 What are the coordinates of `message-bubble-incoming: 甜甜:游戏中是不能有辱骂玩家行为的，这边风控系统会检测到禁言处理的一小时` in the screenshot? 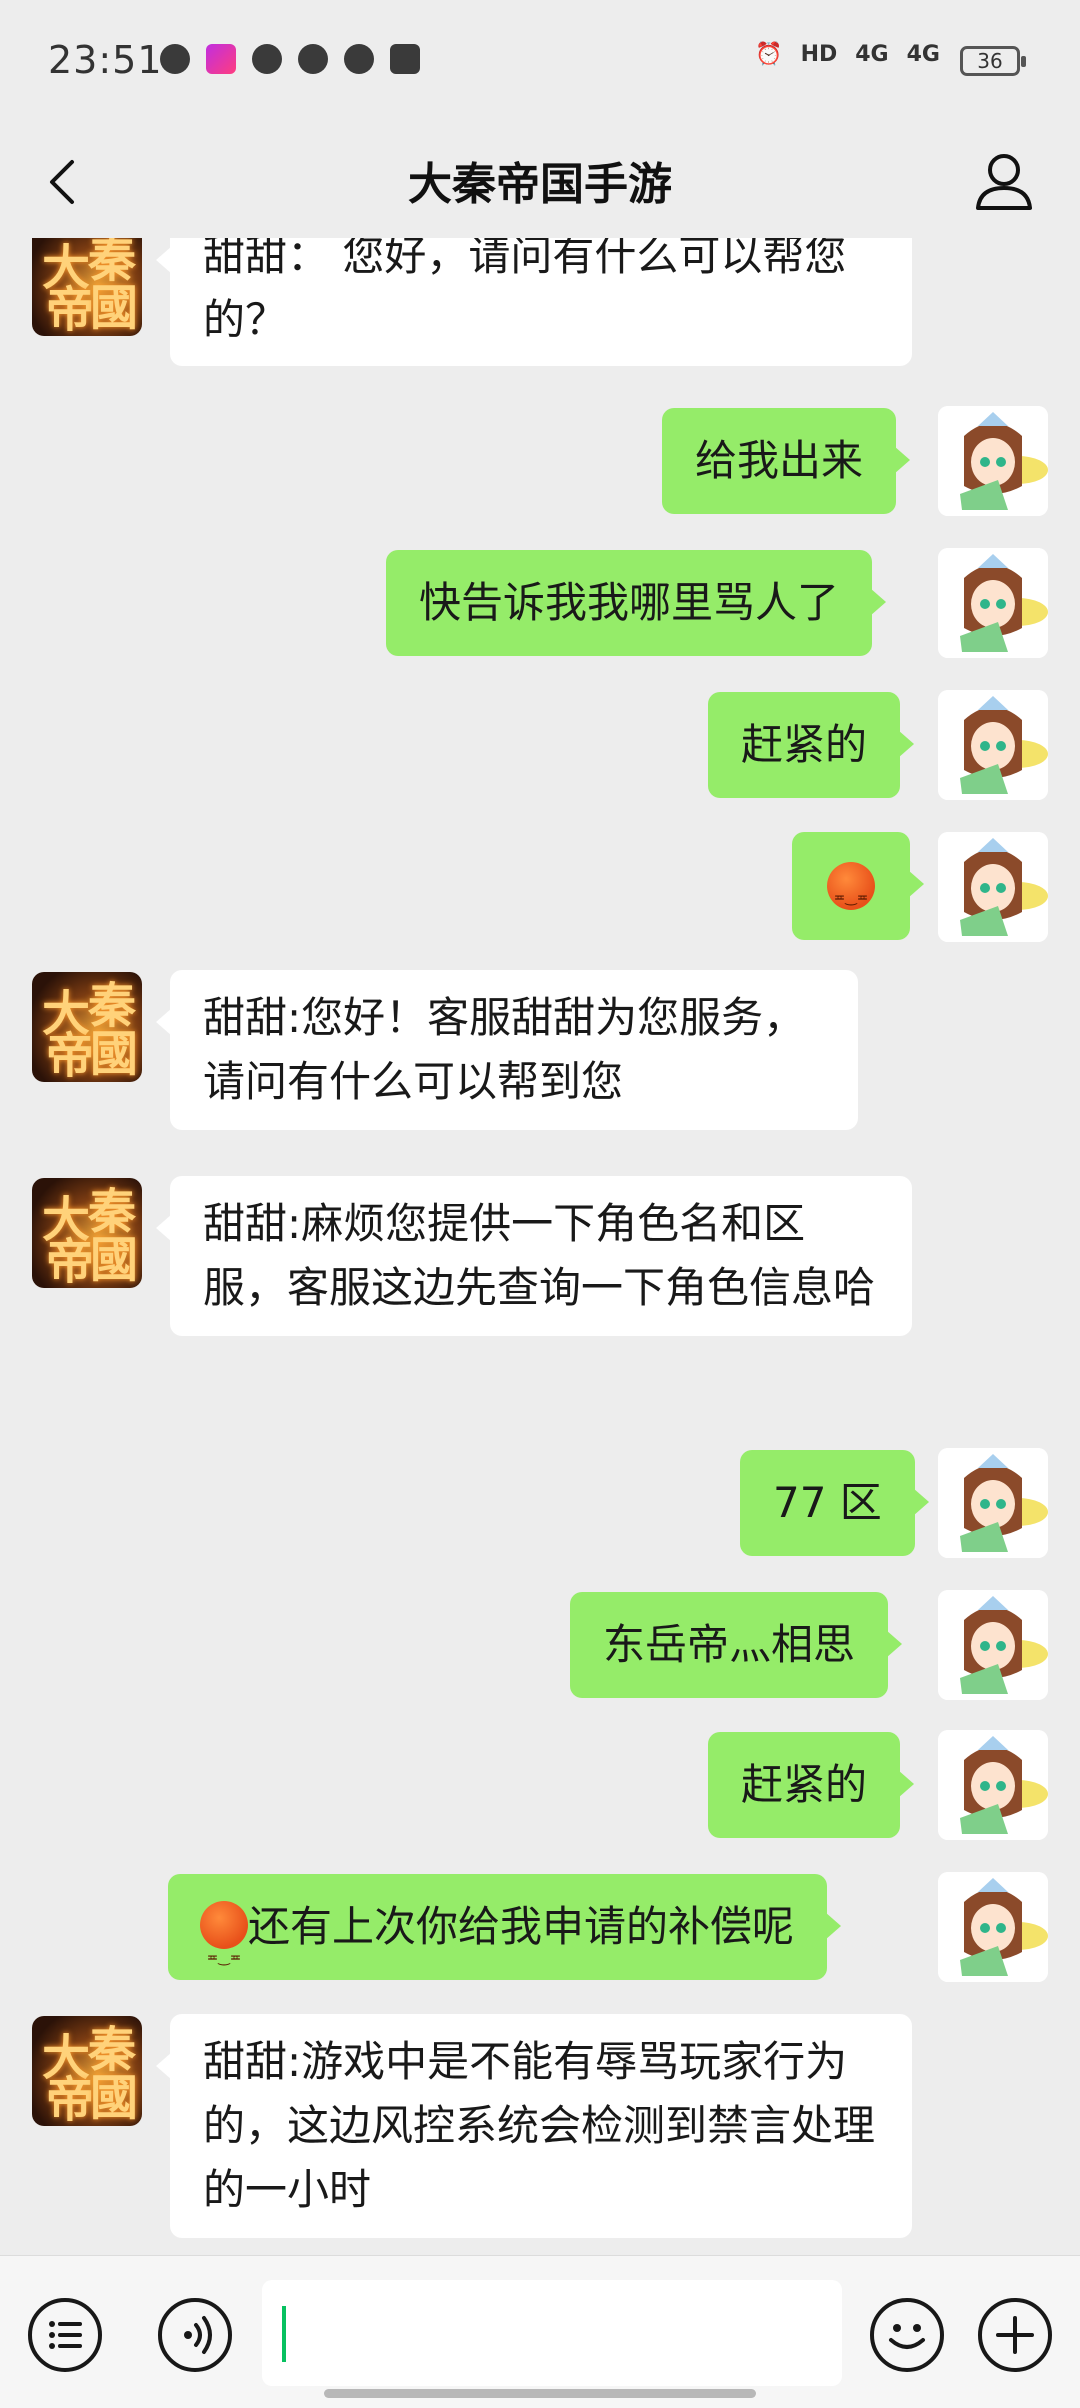 It's located at (534, 2126).